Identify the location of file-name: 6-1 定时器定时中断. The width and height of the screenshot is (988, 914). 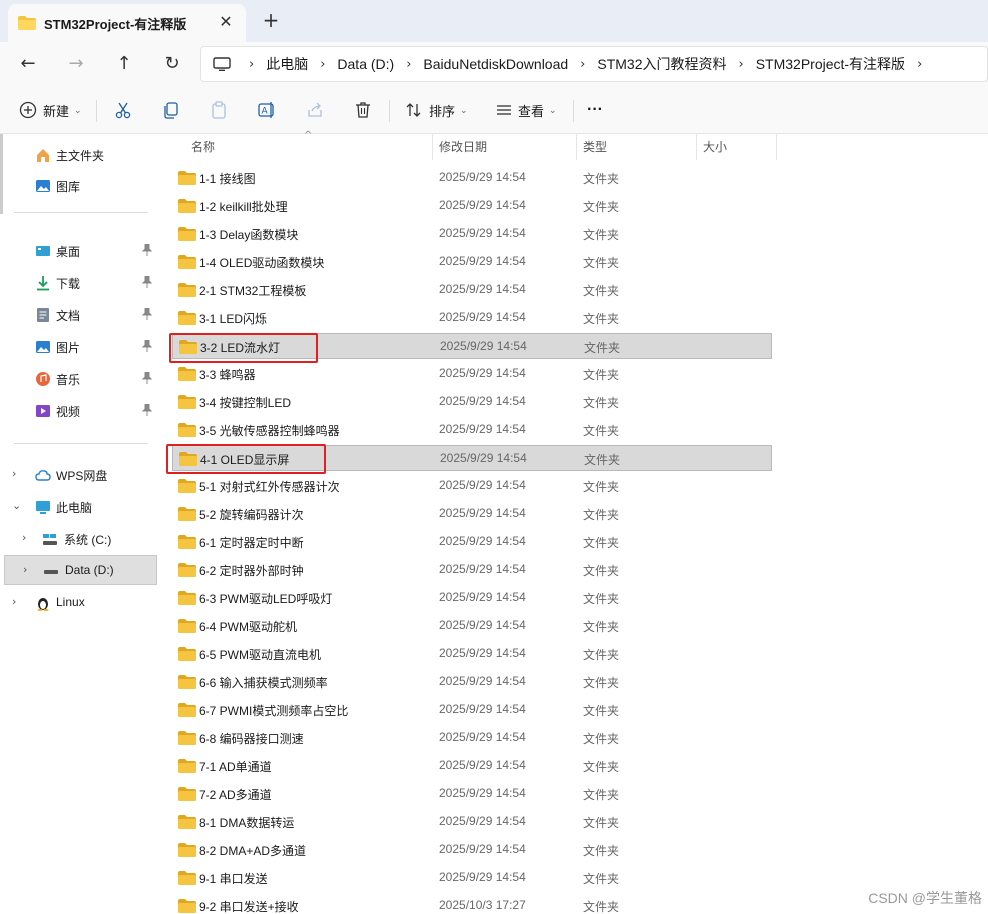
(251, 543).